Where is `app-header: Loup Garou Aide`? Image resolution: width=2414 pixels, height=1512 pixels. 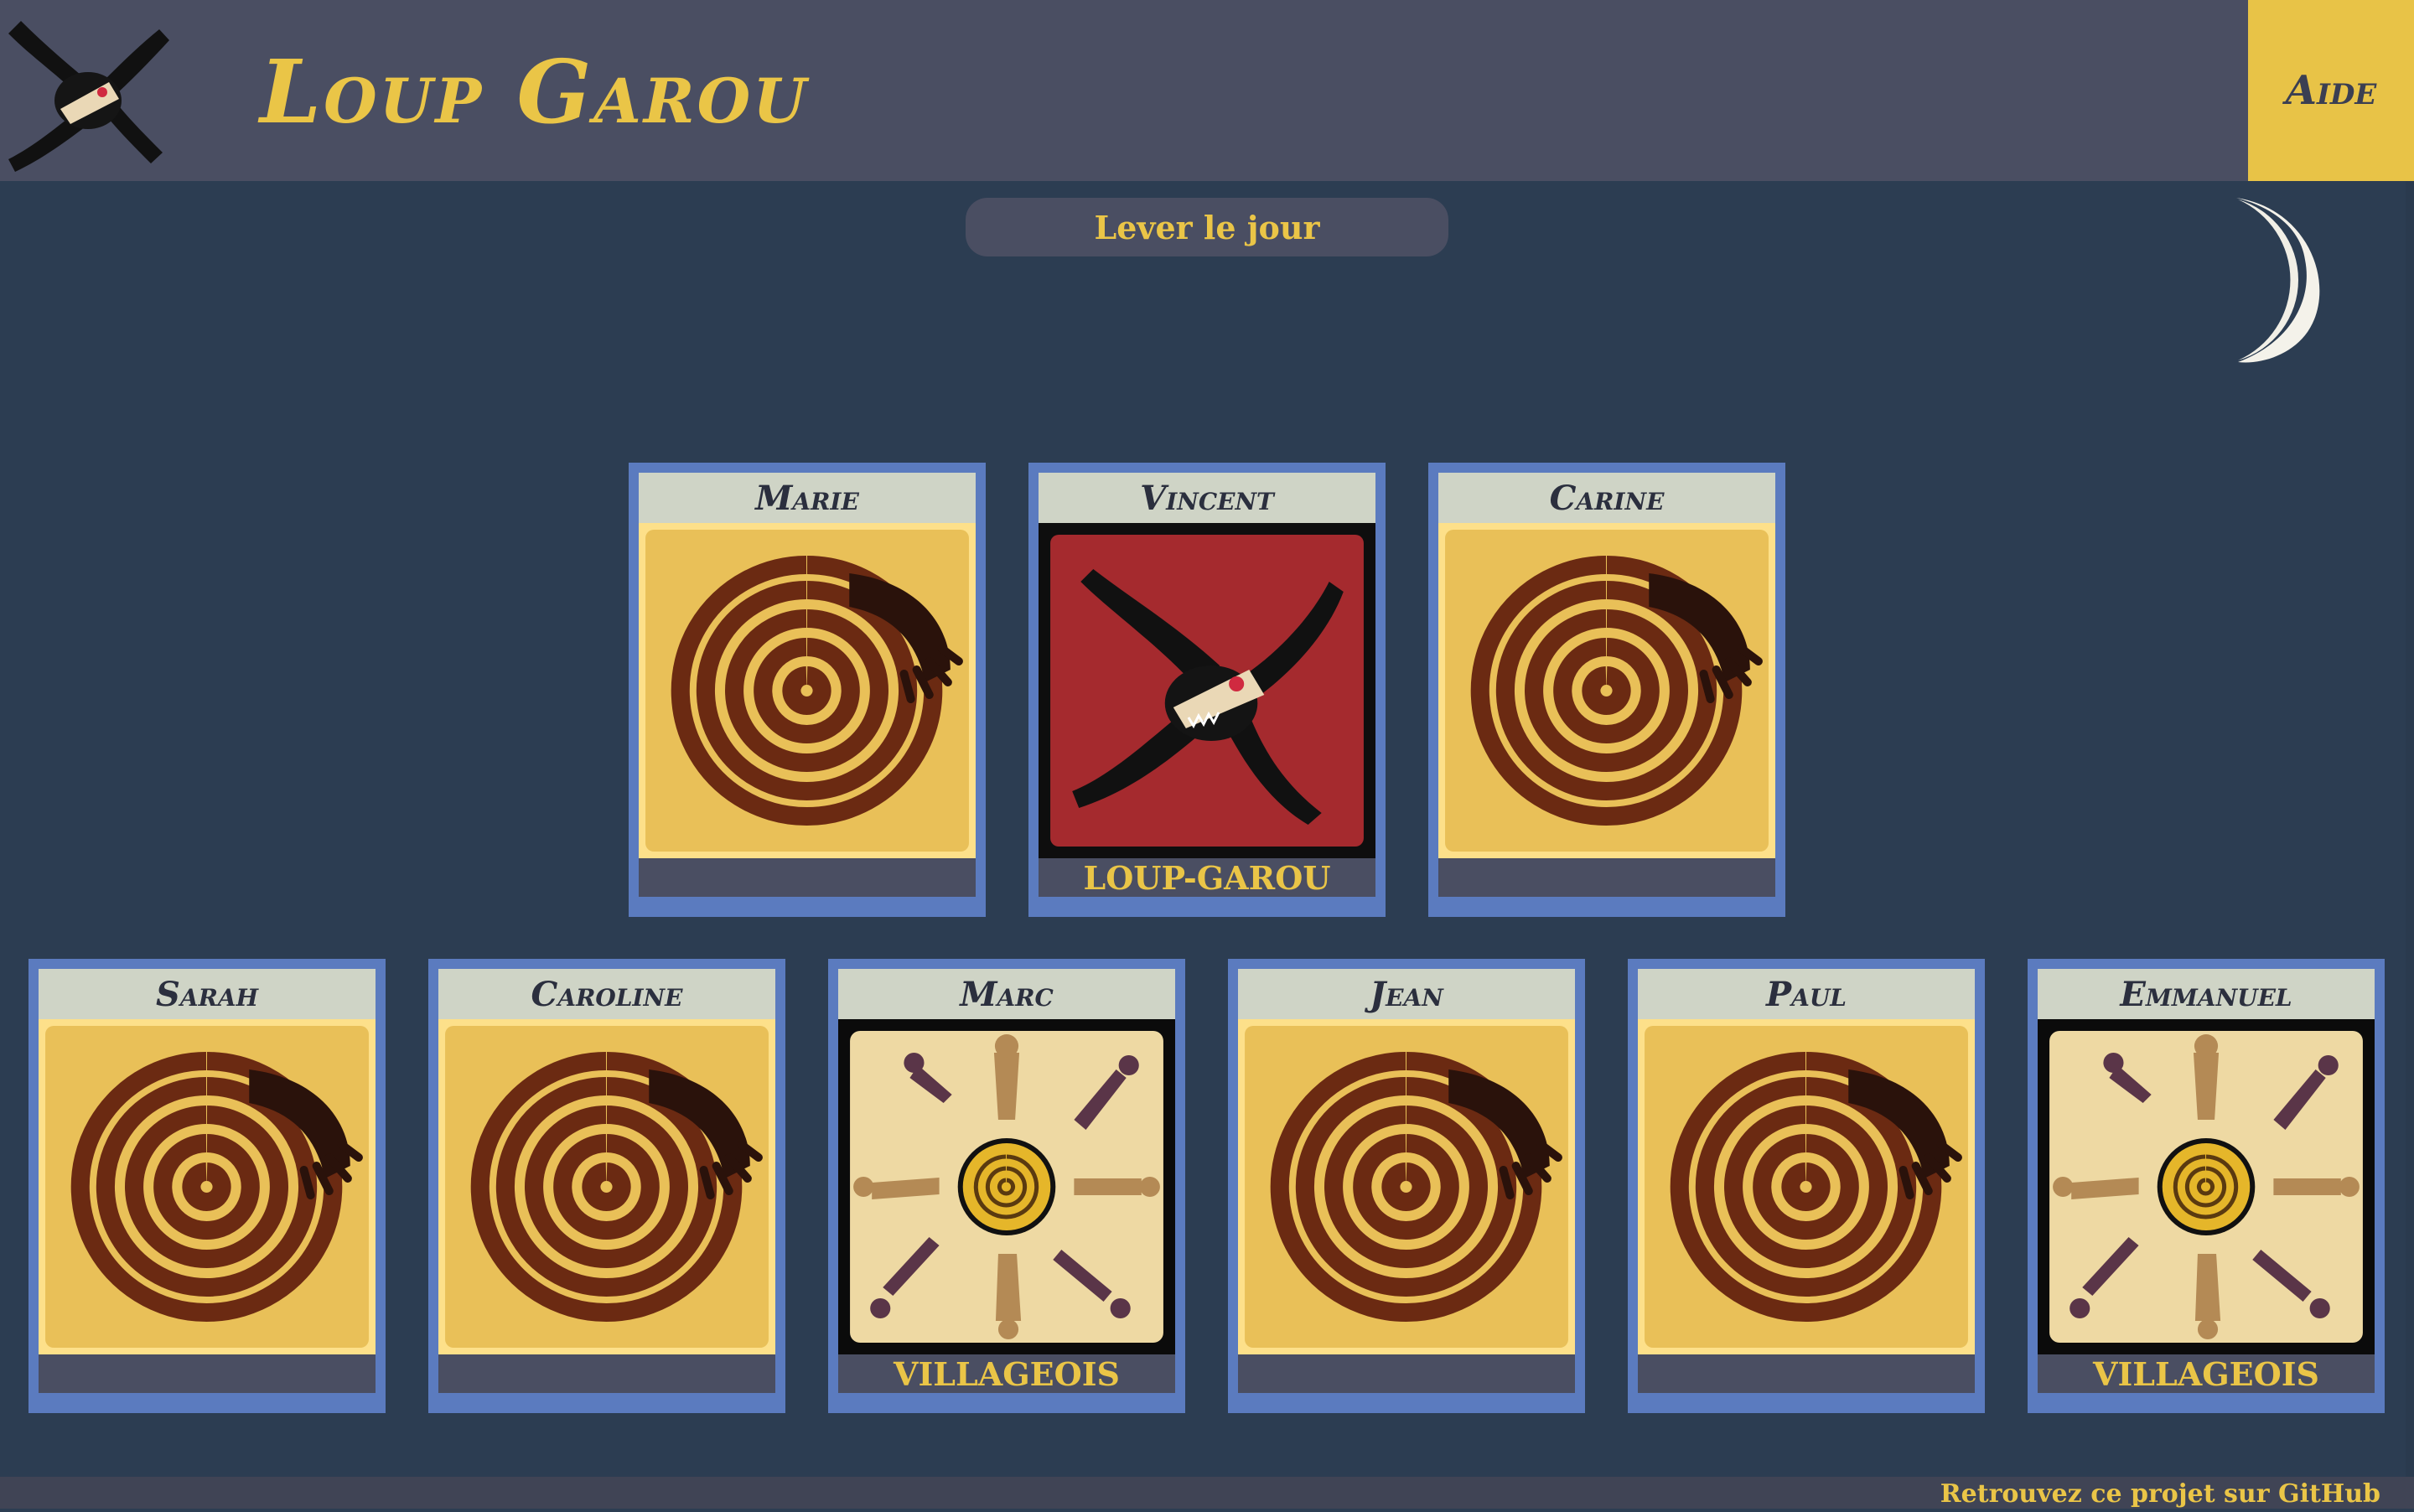
app-header: Loup Garou Aide is located at coordinates (1207, 90).